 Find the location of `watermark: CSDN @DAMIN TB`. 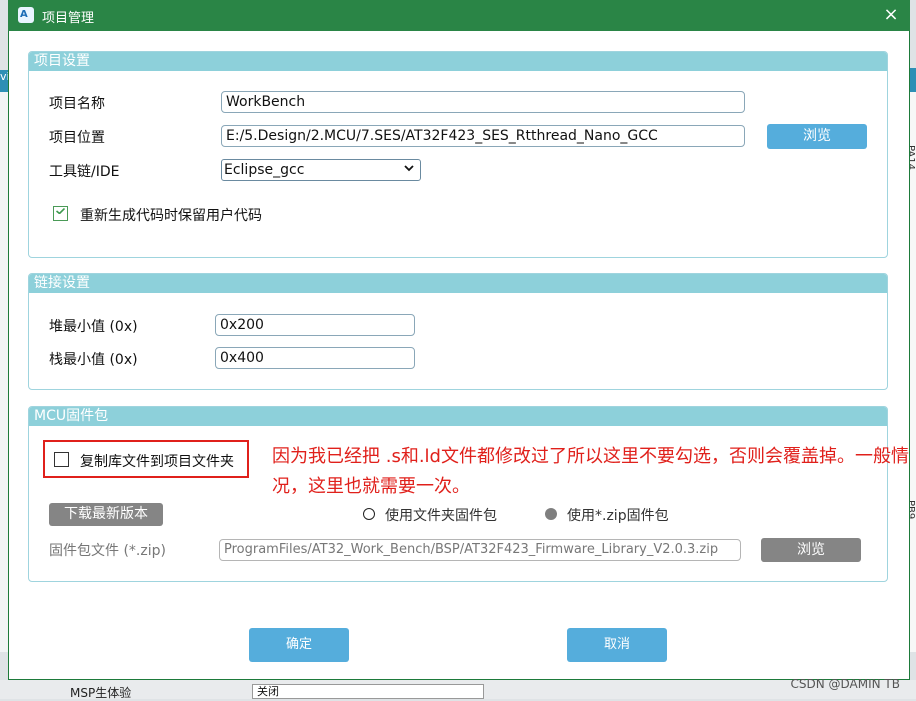

watermark: CSDN @DAMIN TB is located at coordinates (845, 684).